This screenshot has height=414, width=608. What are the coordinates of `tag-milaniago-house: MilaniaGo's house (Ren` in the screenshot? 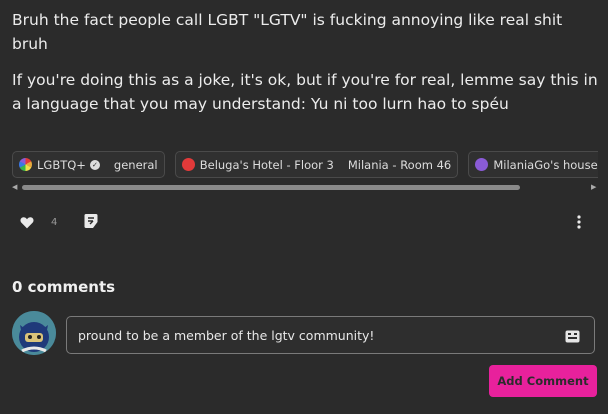 It's located at (536, 164).